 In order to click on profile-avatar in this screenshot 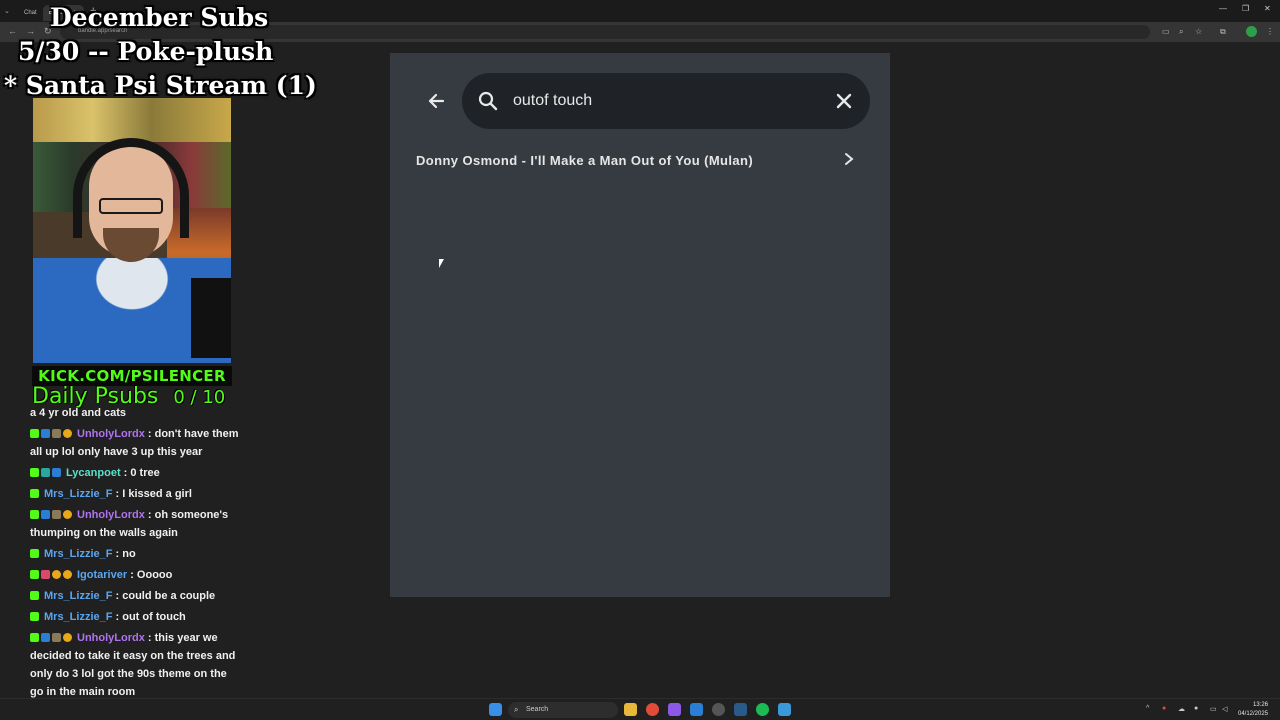, I will do `click(1251, 31)`.